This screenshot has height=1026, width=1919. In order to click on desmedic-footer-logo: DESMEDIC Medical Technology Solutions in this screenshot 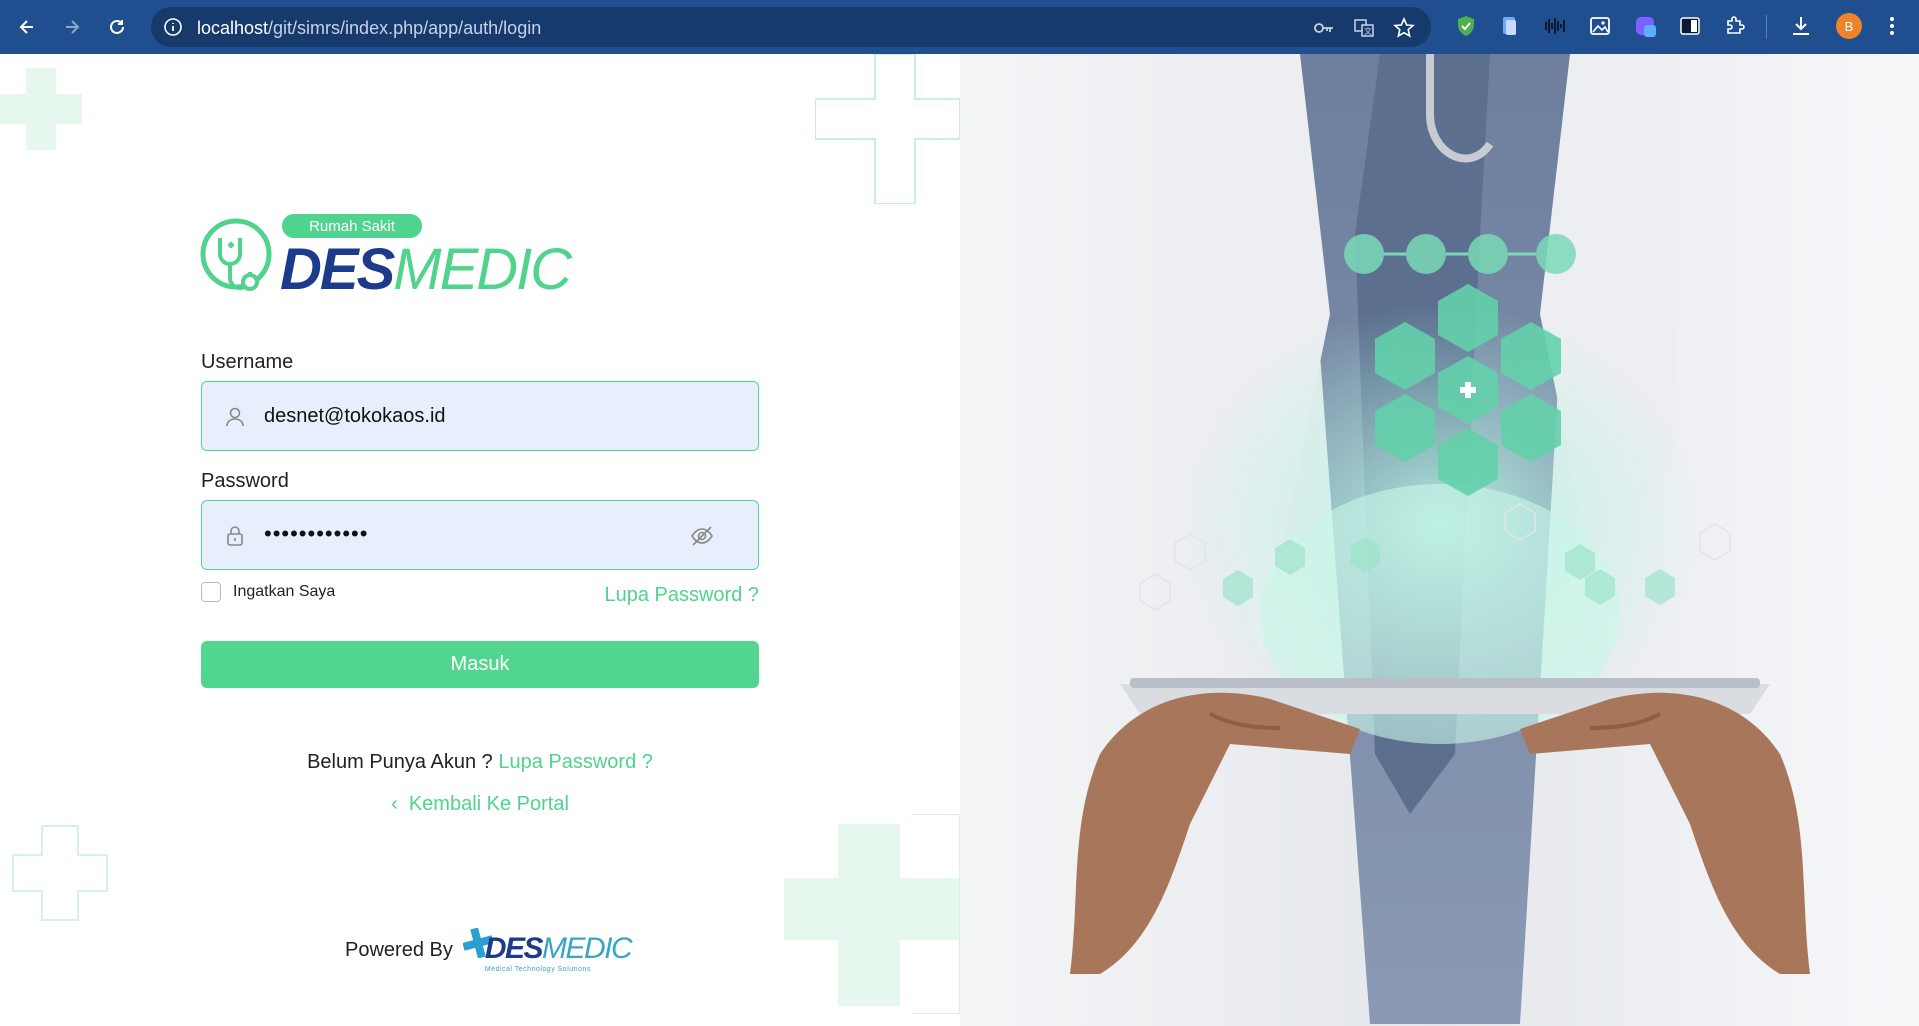, I will do `click(547, 950)`.